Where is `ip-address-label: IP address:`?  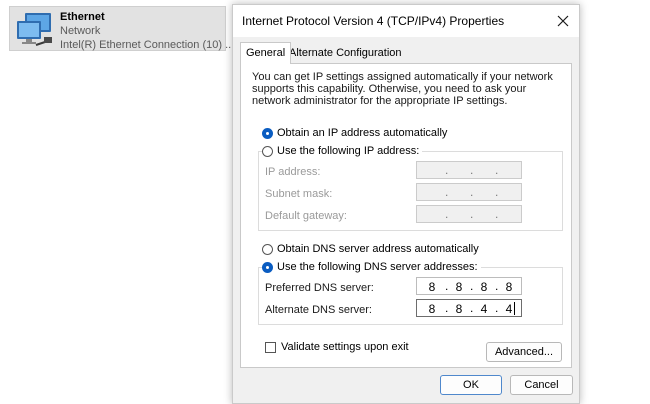
ip-address-label: IP address: is located at coordinates (293, 172).